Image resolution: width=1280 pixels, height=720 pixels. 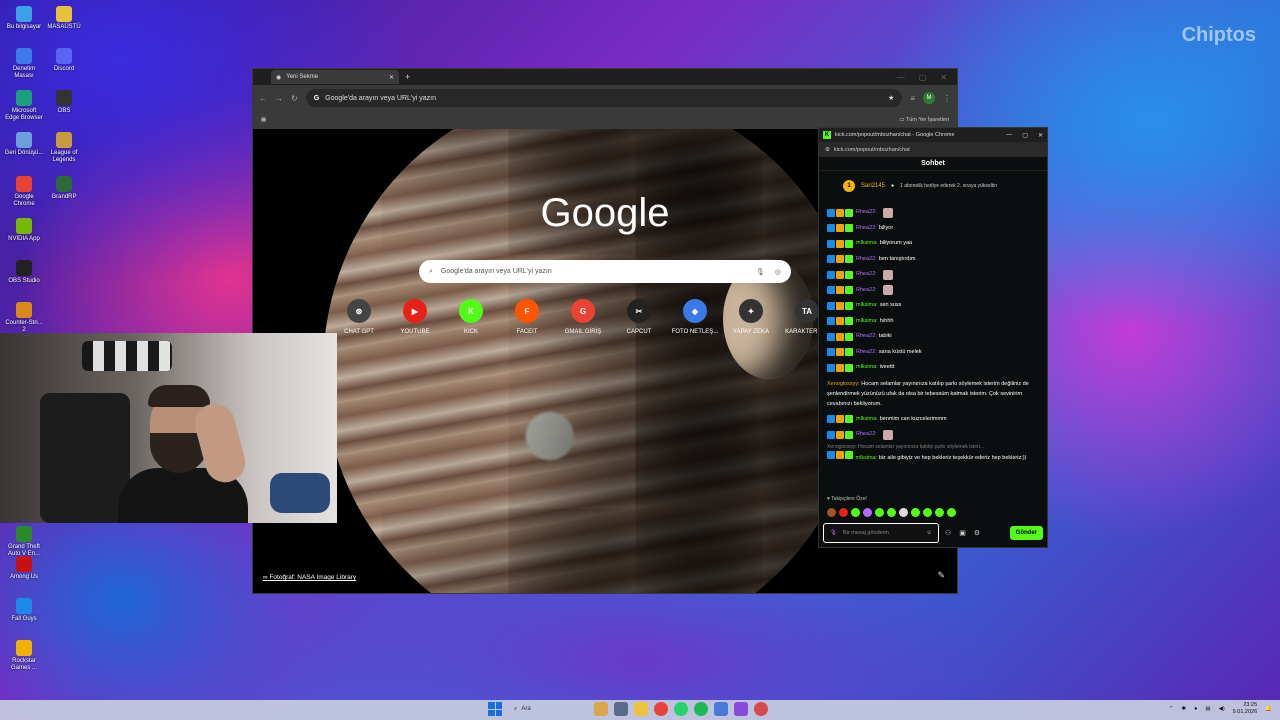 I want to click on gift-icon: ▣, so click(x=962, y=533).